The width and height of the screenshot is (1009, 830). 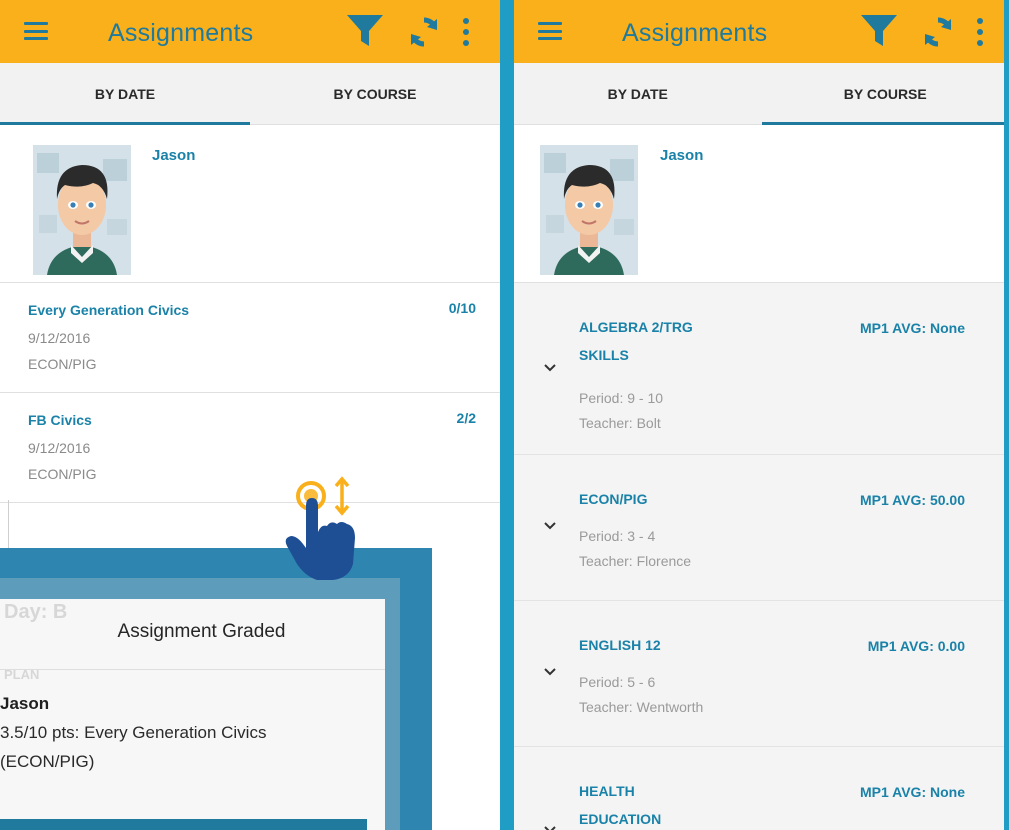 What do you see at coordinates (620, 645) in the screenshot?
I see `course-name: ENGLISH 12` at bounding box center [620, 645].